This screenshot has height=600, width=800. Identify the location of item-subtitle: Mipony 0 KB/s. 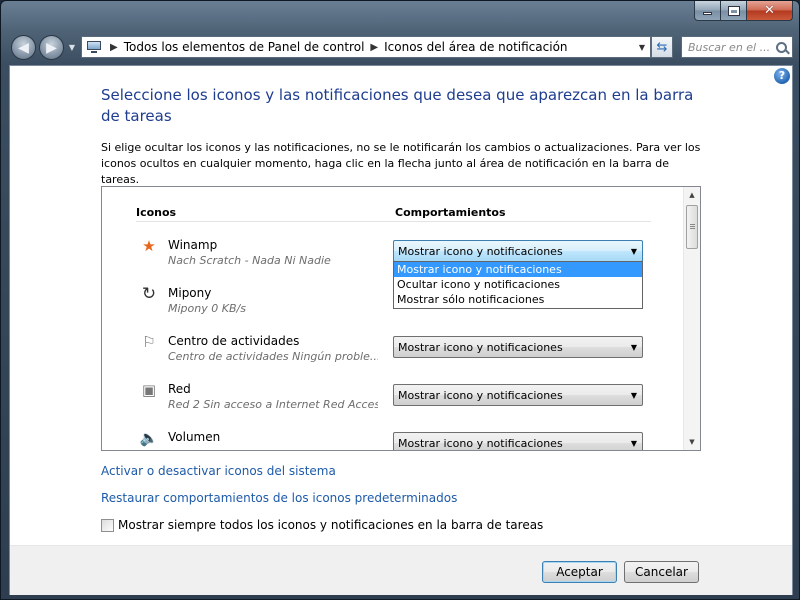
(207, 308).